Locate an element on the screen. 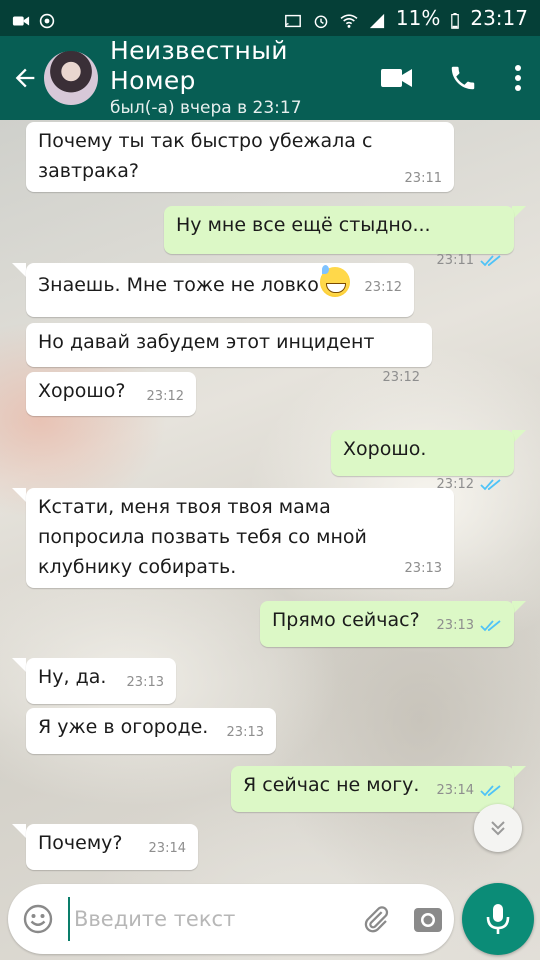 The image size is (540, 960). whatsapp-notification-icon is located at coordinates (47, 19).